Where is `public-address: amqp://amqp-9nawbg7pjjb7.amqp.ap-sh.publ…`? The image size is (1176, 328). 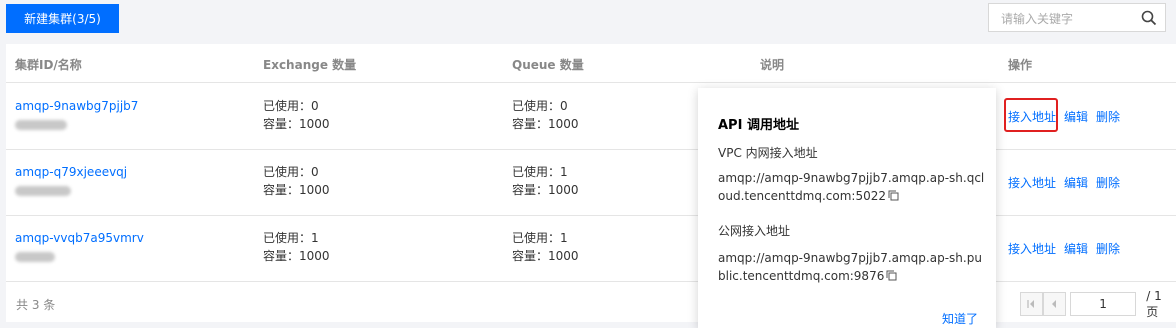 public-address: amqp://amqp-9nawbg7pjjb7.amqp.ap-sh.publ… is located at coordinates (853, 267).